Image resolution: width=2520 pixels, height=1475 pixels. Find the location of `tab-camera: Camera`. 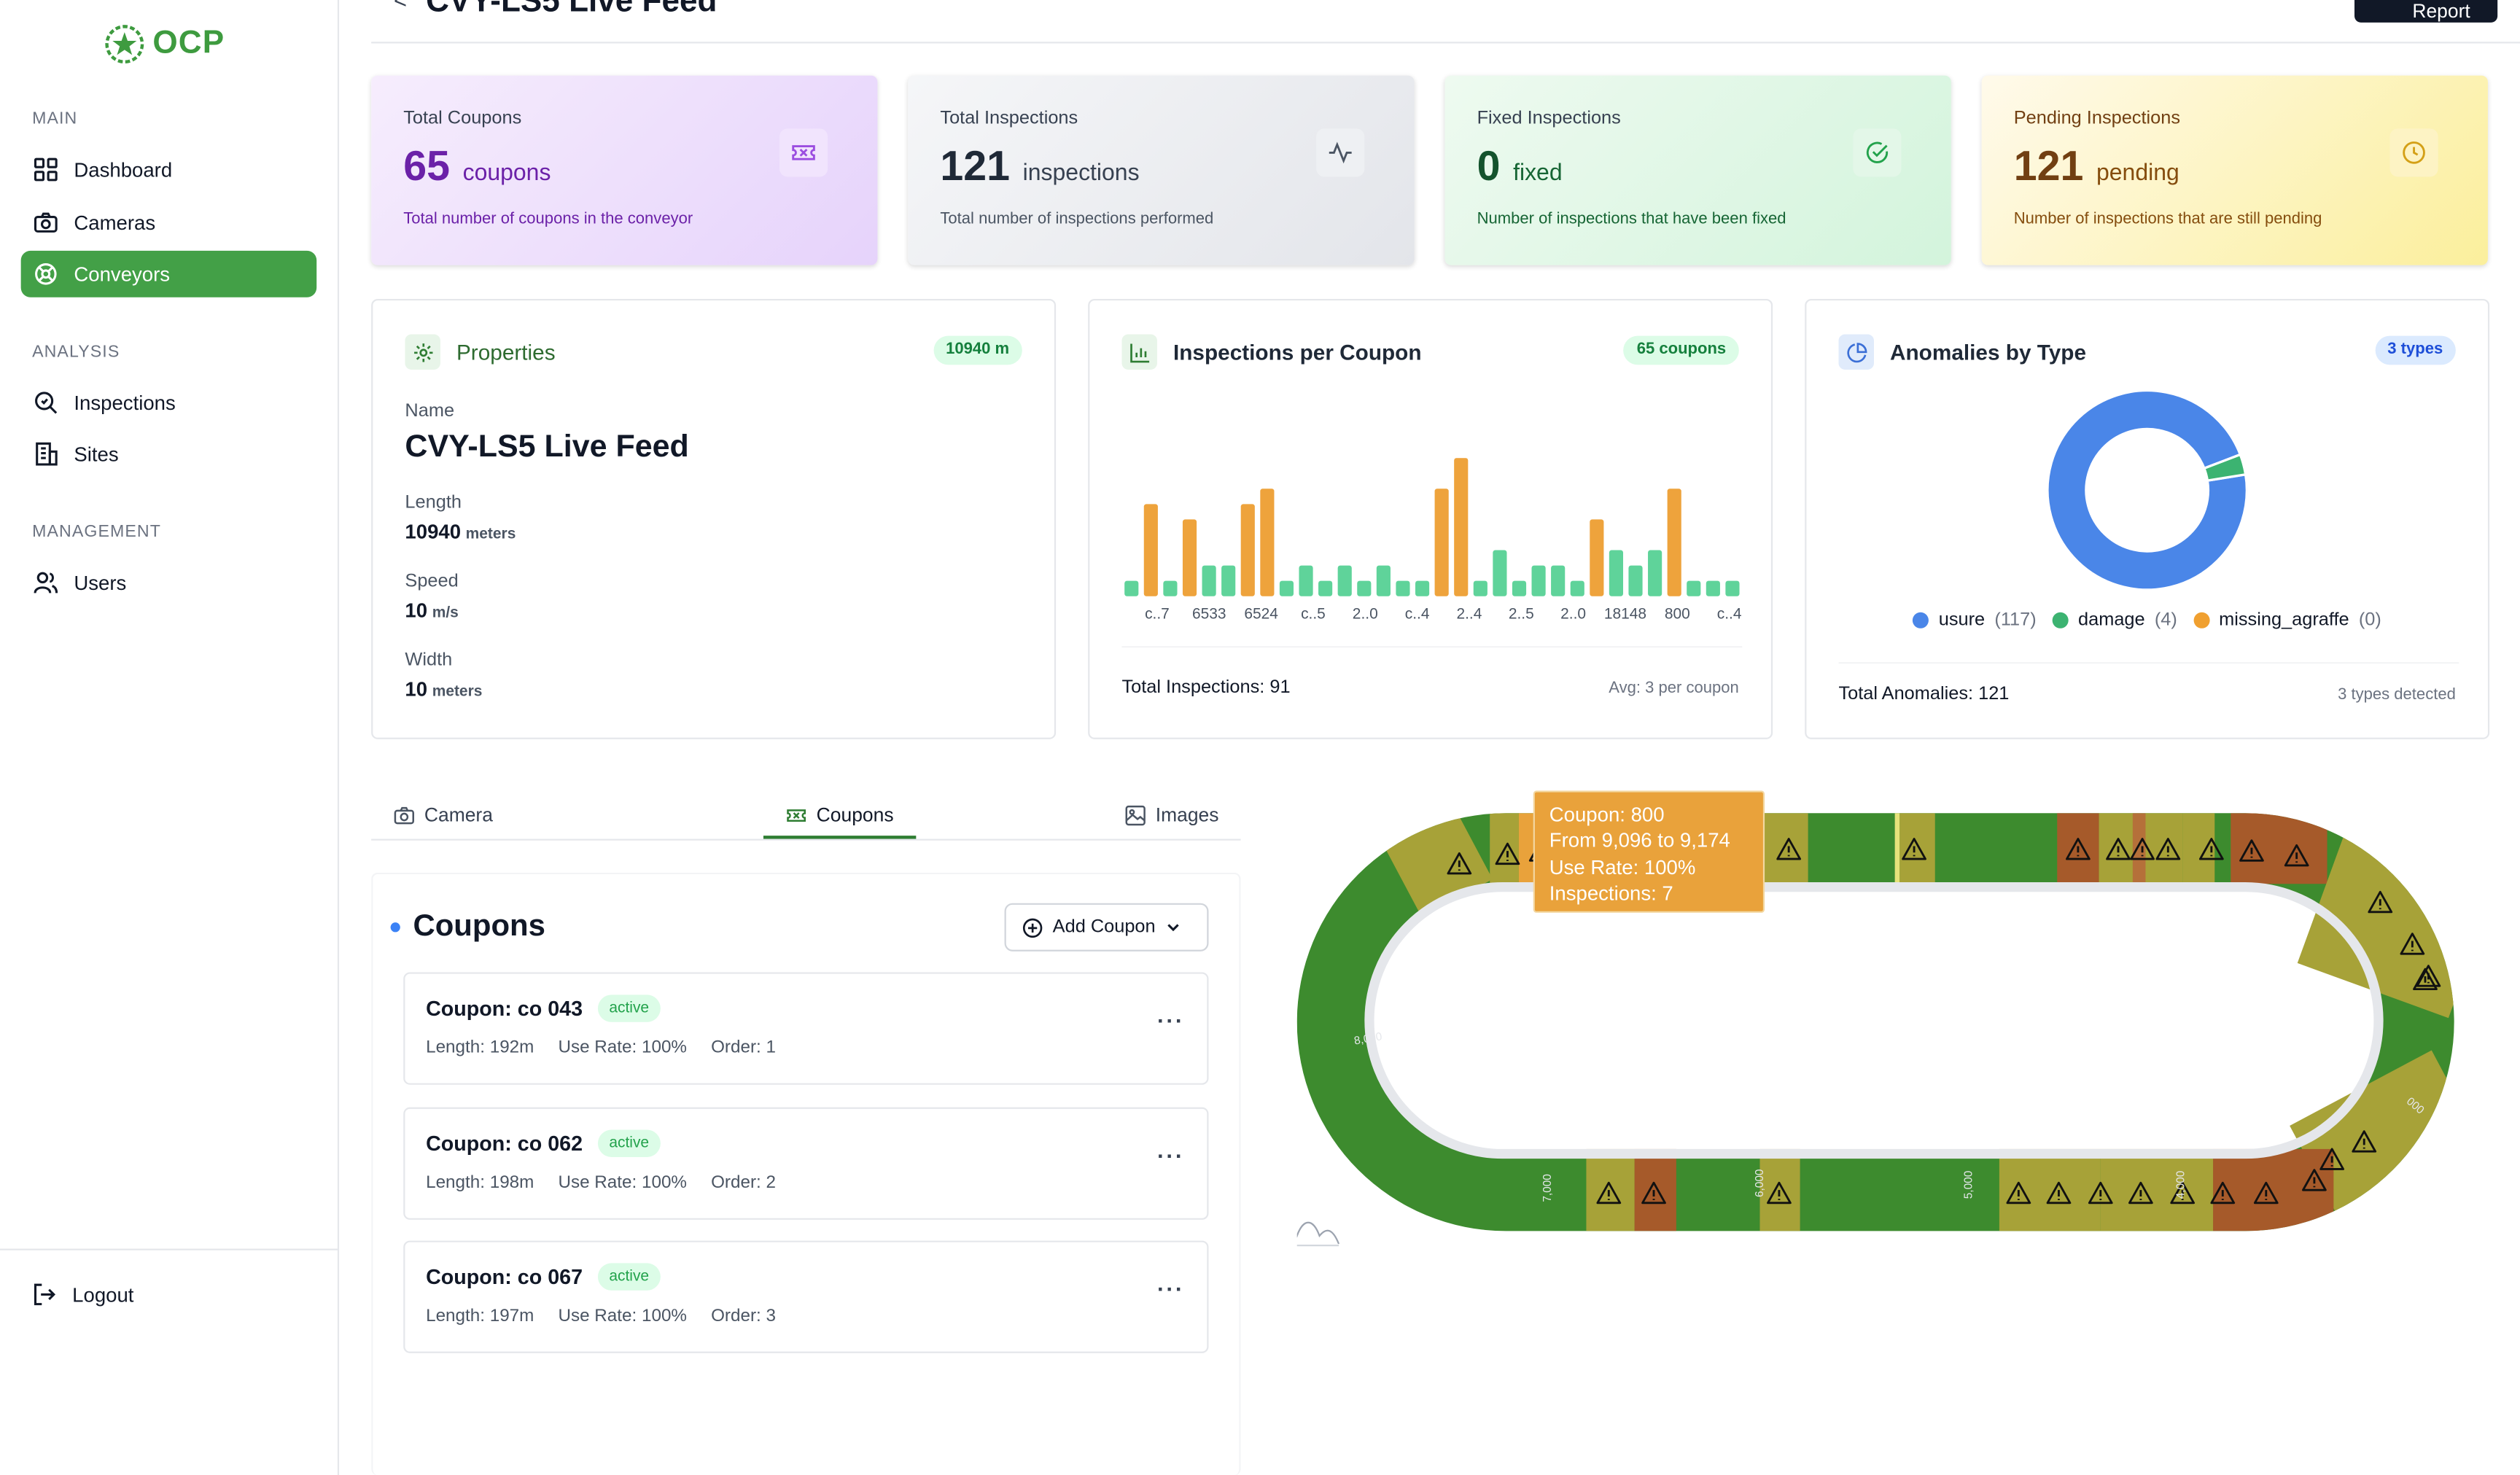

tab-camera: Camera is located at coordinates (443, 814).